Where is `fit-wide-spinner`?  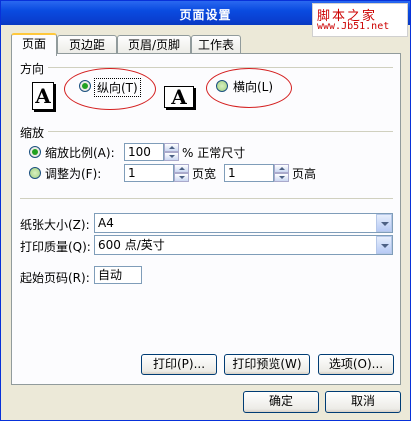 fit-wide-spinner is located at coordinates (181, 173).